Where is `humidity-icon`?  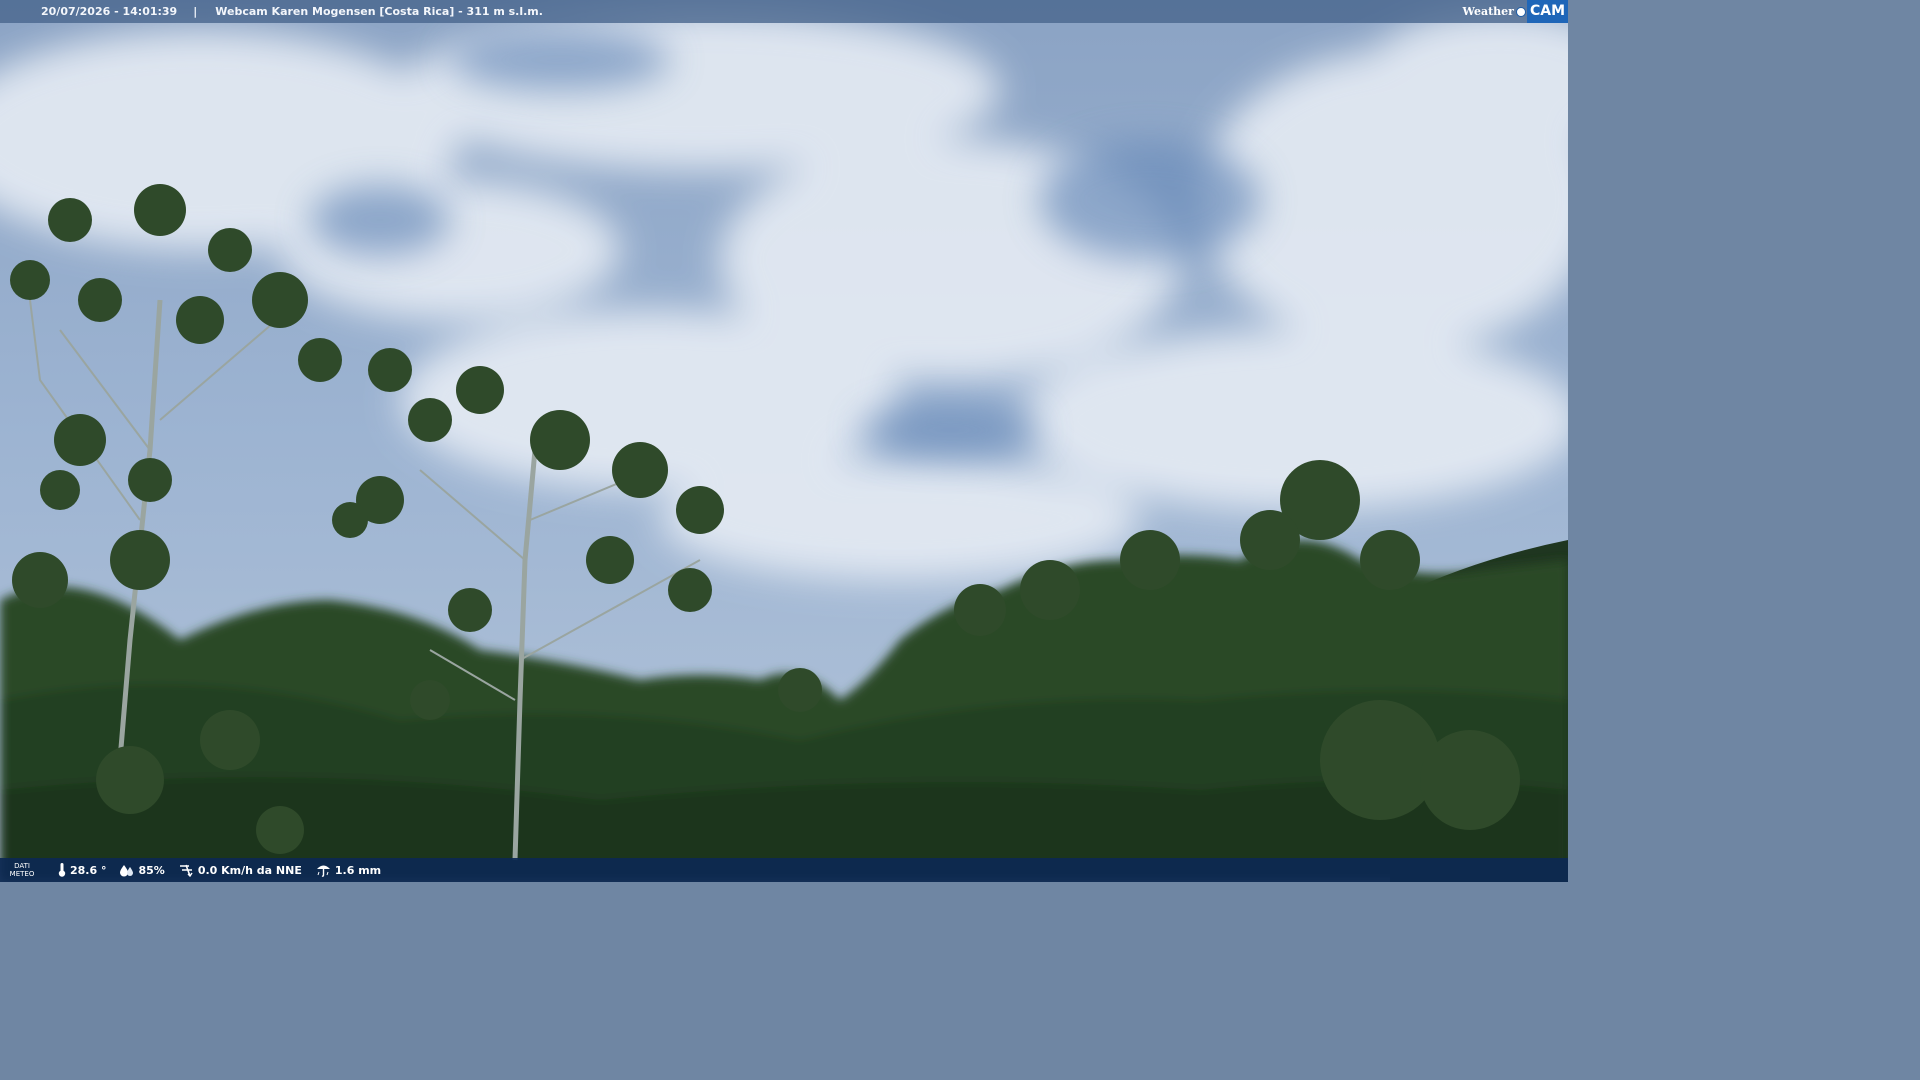
humidity-icon is located at coordinates (127, 870).